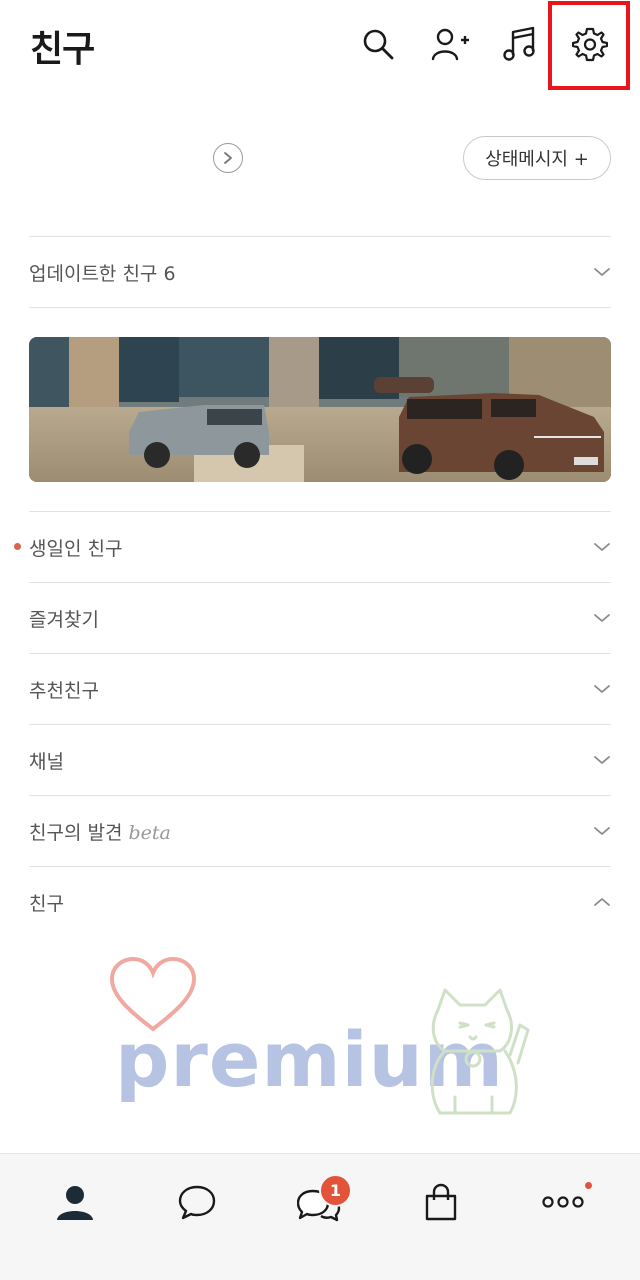 The width and height of the screenshot is (640, 1280). I want to click on premium-watermark: premium, so click(320, 1040).